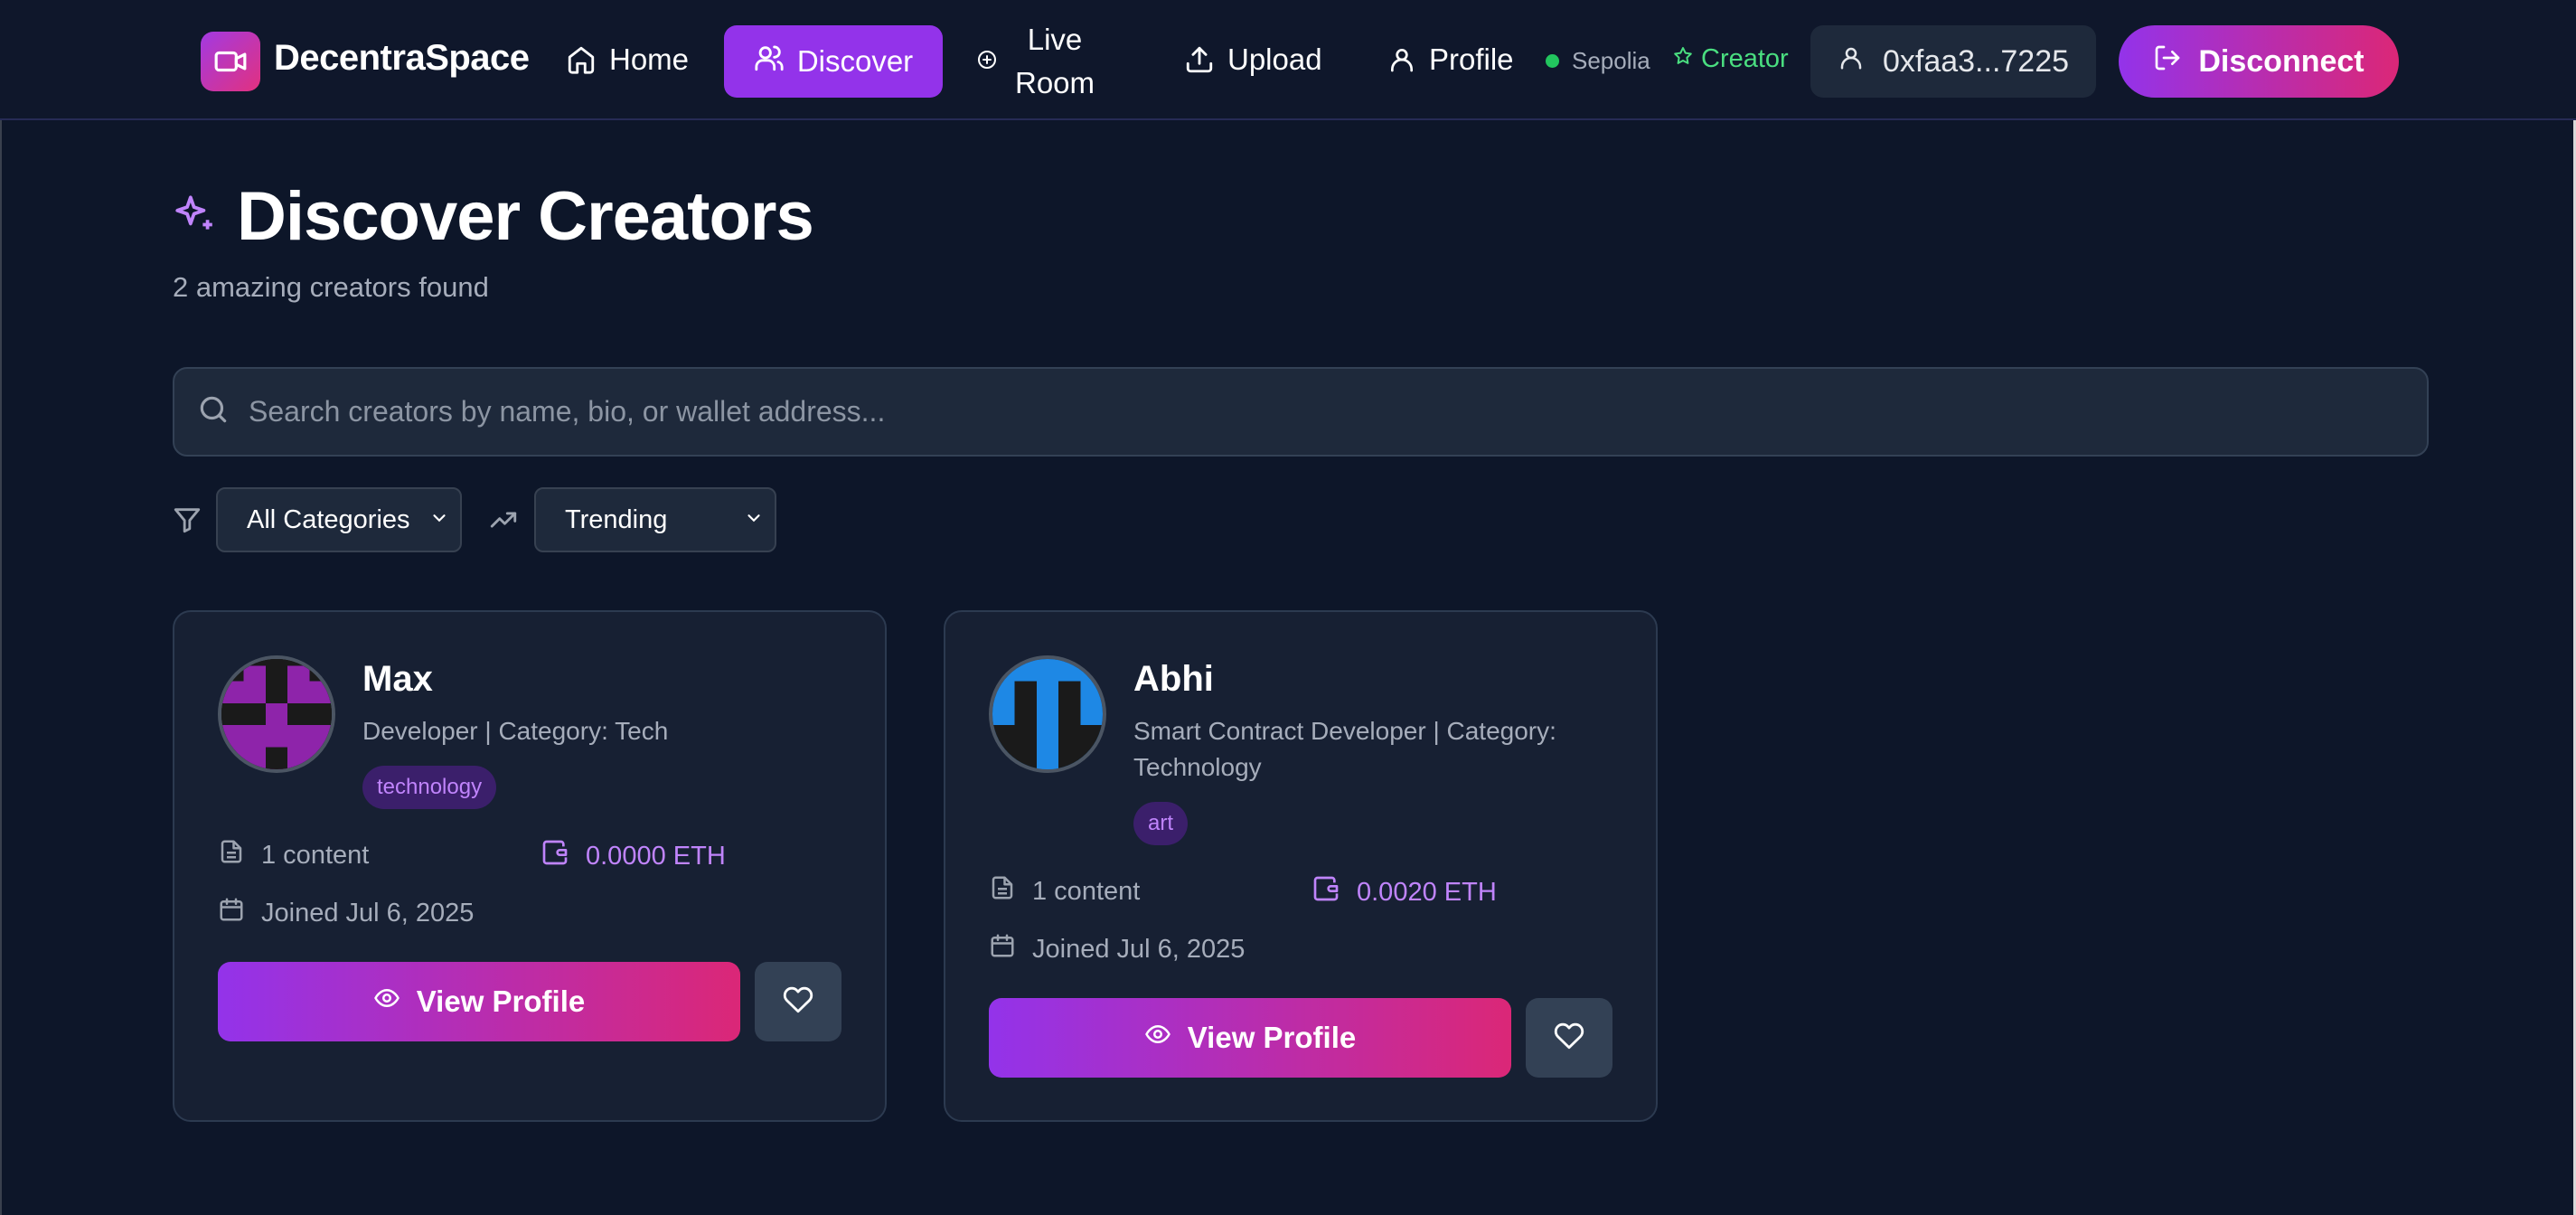 The width and height of the screenshot is (2576, 1215). I want to click on trending-icon, so click(503, 522).